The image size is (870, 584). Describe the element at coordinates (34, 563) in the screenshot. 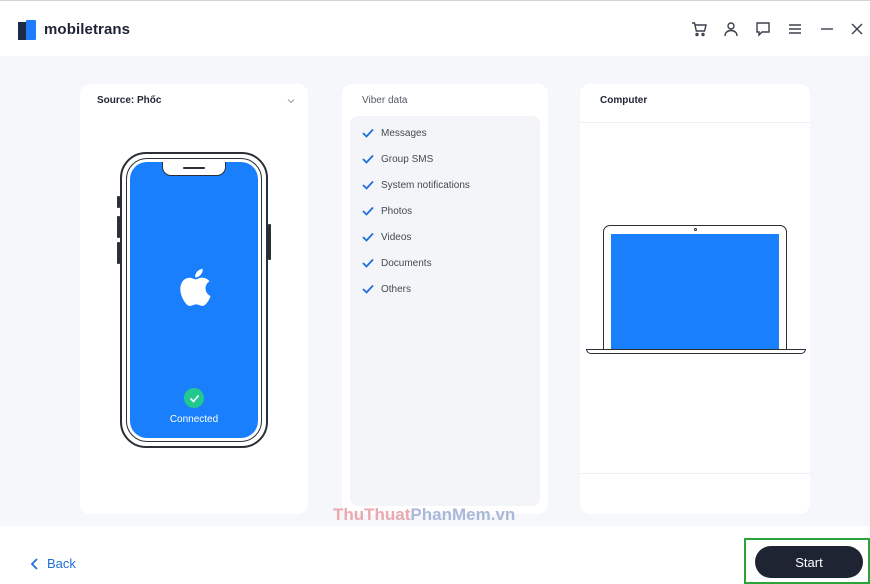

I see `chevron-left-icon` at that location.